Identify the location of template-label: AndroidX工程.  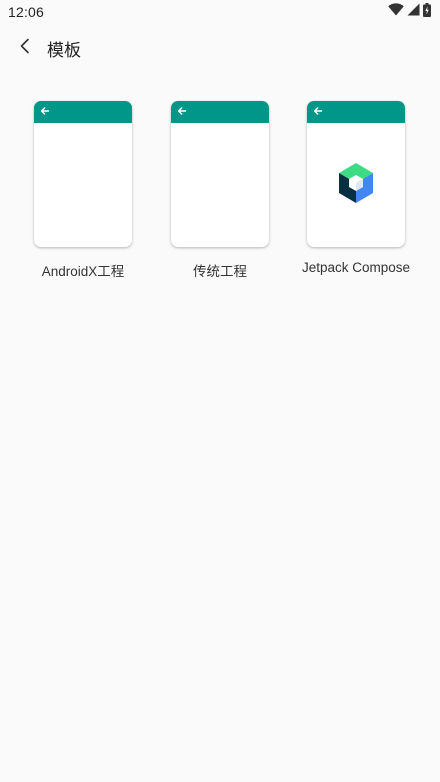
(83, 271).